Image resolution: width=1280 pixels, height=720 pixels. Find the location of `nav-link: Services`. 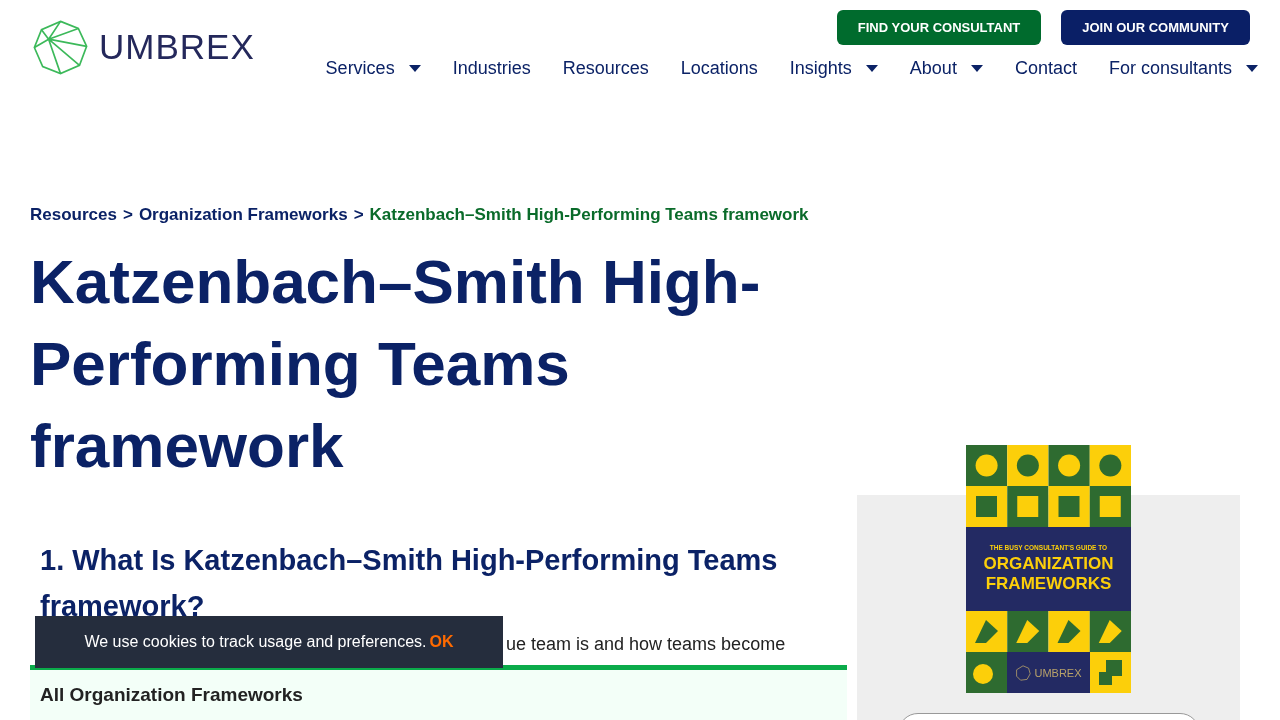

nav-link: Services is located at coordinates (373, 68).